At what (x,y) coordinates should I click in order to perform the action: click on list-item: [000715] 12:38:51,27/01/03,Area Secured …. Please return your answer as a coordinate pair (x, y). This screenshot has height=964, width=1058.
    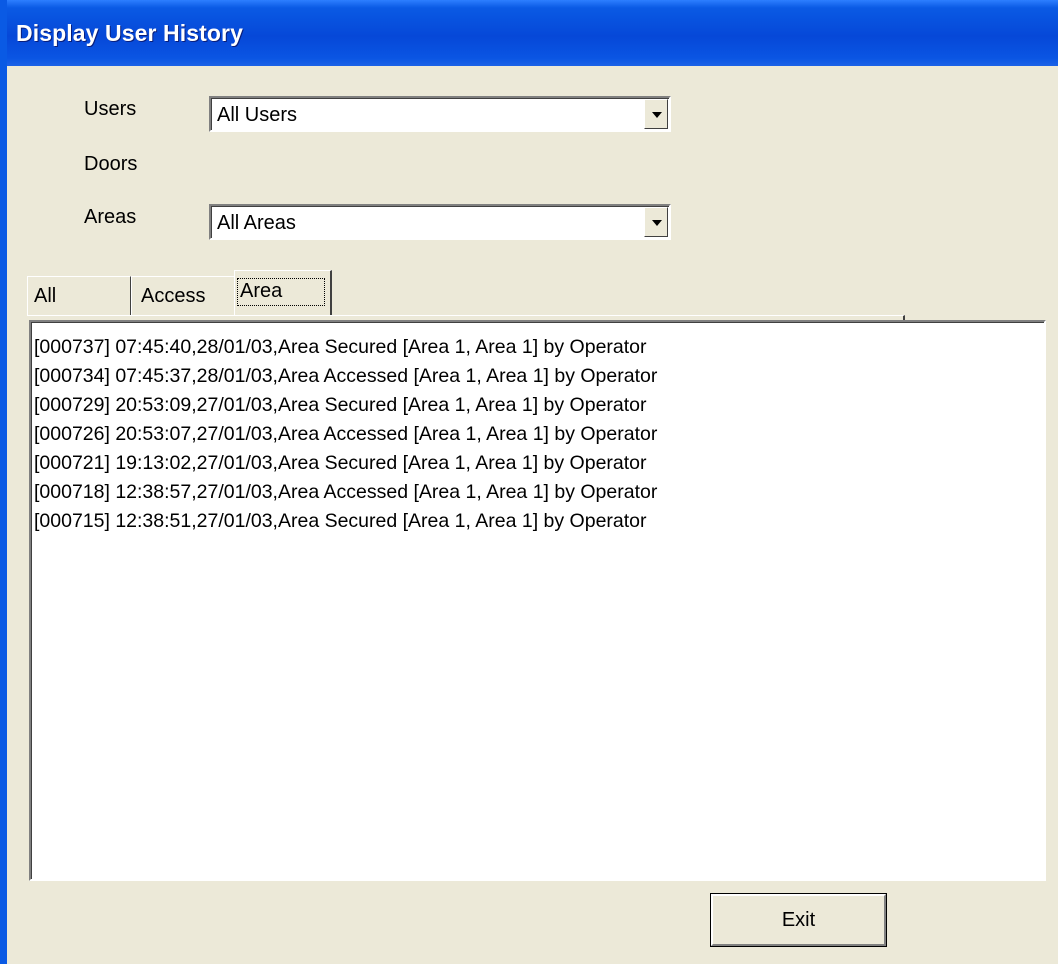
    Looking at the image, I should click on (345, 522).